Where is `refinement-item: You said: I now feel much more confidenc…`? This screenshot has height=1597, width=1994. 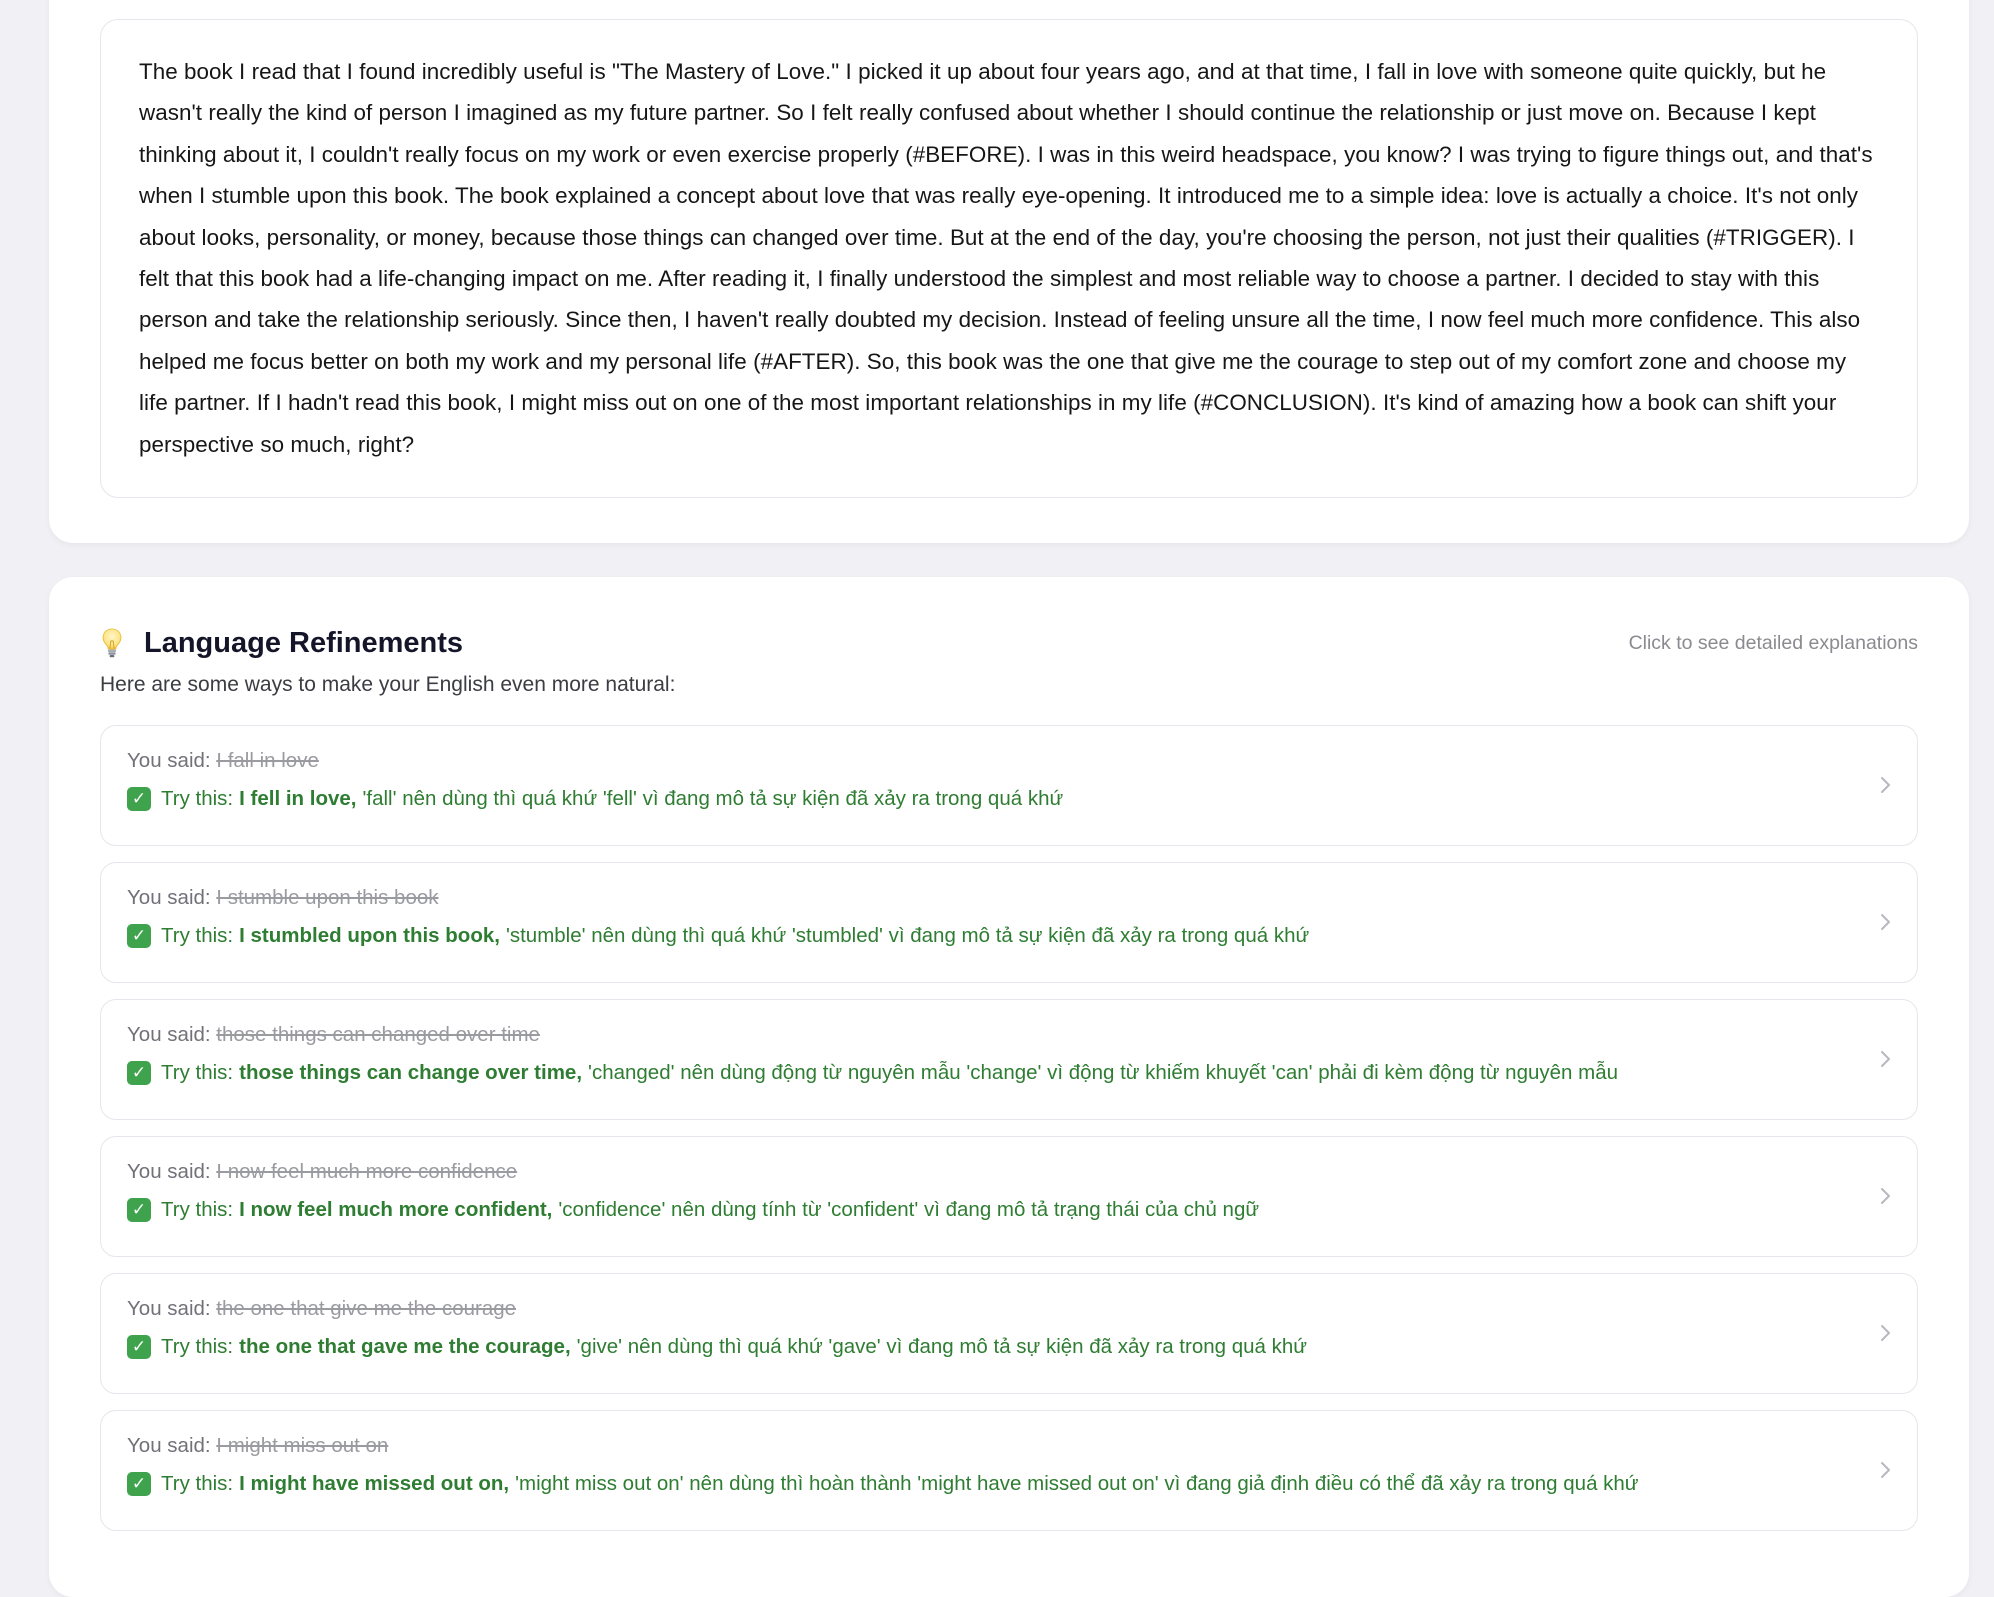
refinement-item: You said: I now feel much more confidenc… is located at coordinates (1009, 1196).